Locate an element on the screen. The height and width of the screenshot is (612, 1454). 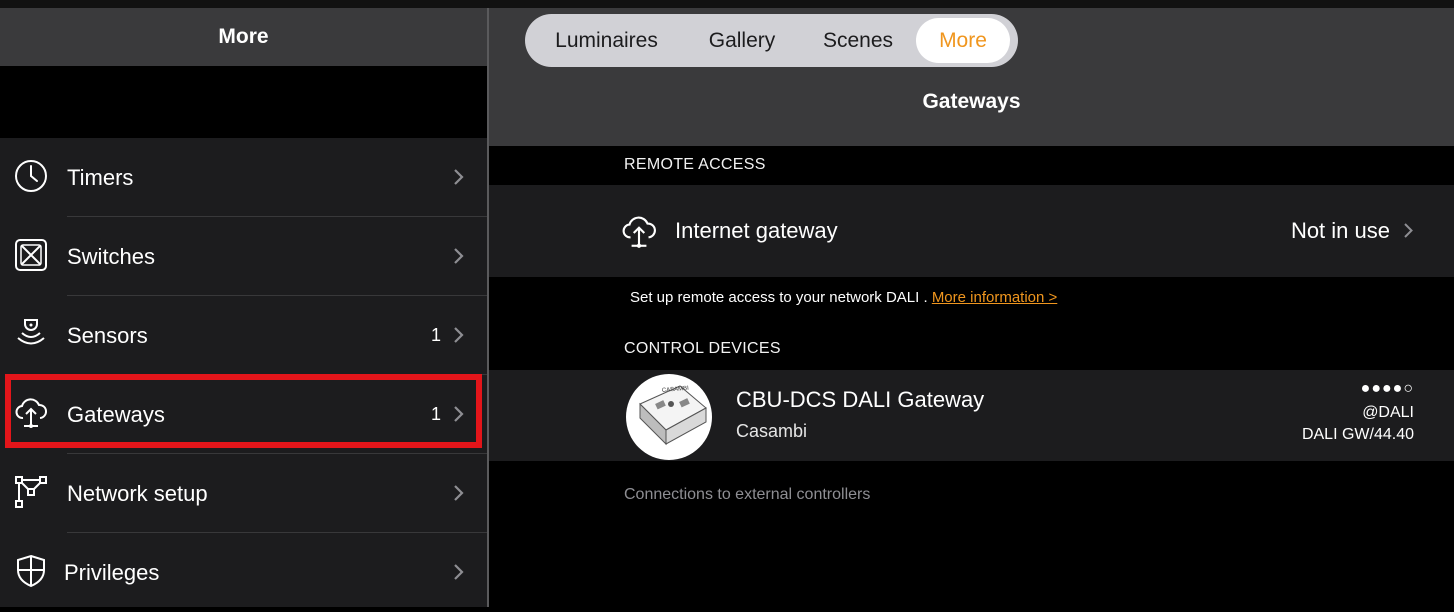
sidebar-item-label: Gateways is located at coordinates (116, 414).